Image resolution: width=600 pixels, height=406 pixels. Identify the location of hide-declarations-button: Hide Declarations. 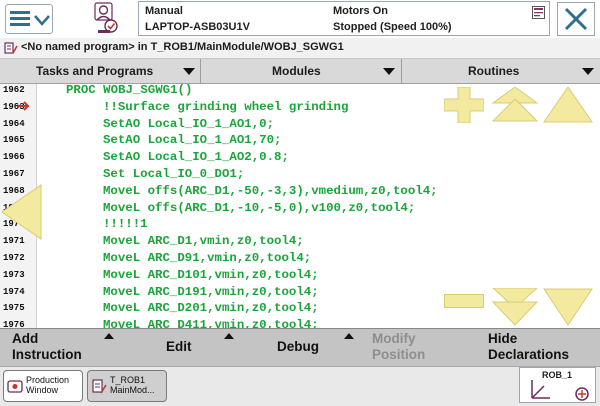
(540, 348).